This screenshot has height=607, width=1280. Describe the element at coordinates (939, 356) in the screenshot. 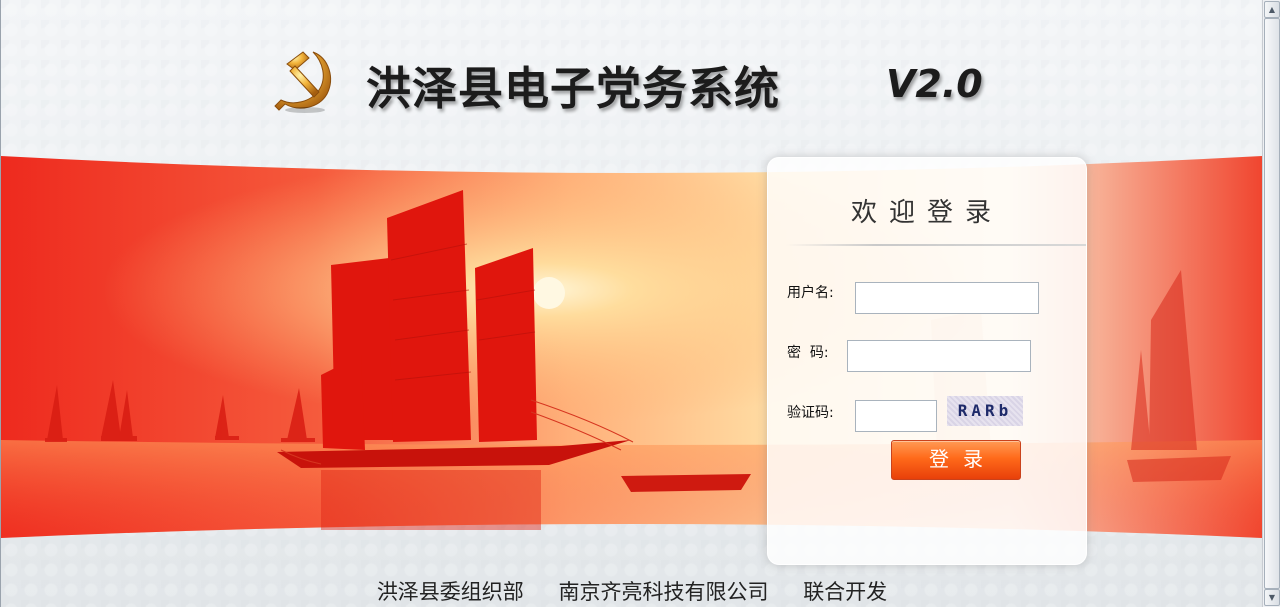

I see `password-input` at that location.